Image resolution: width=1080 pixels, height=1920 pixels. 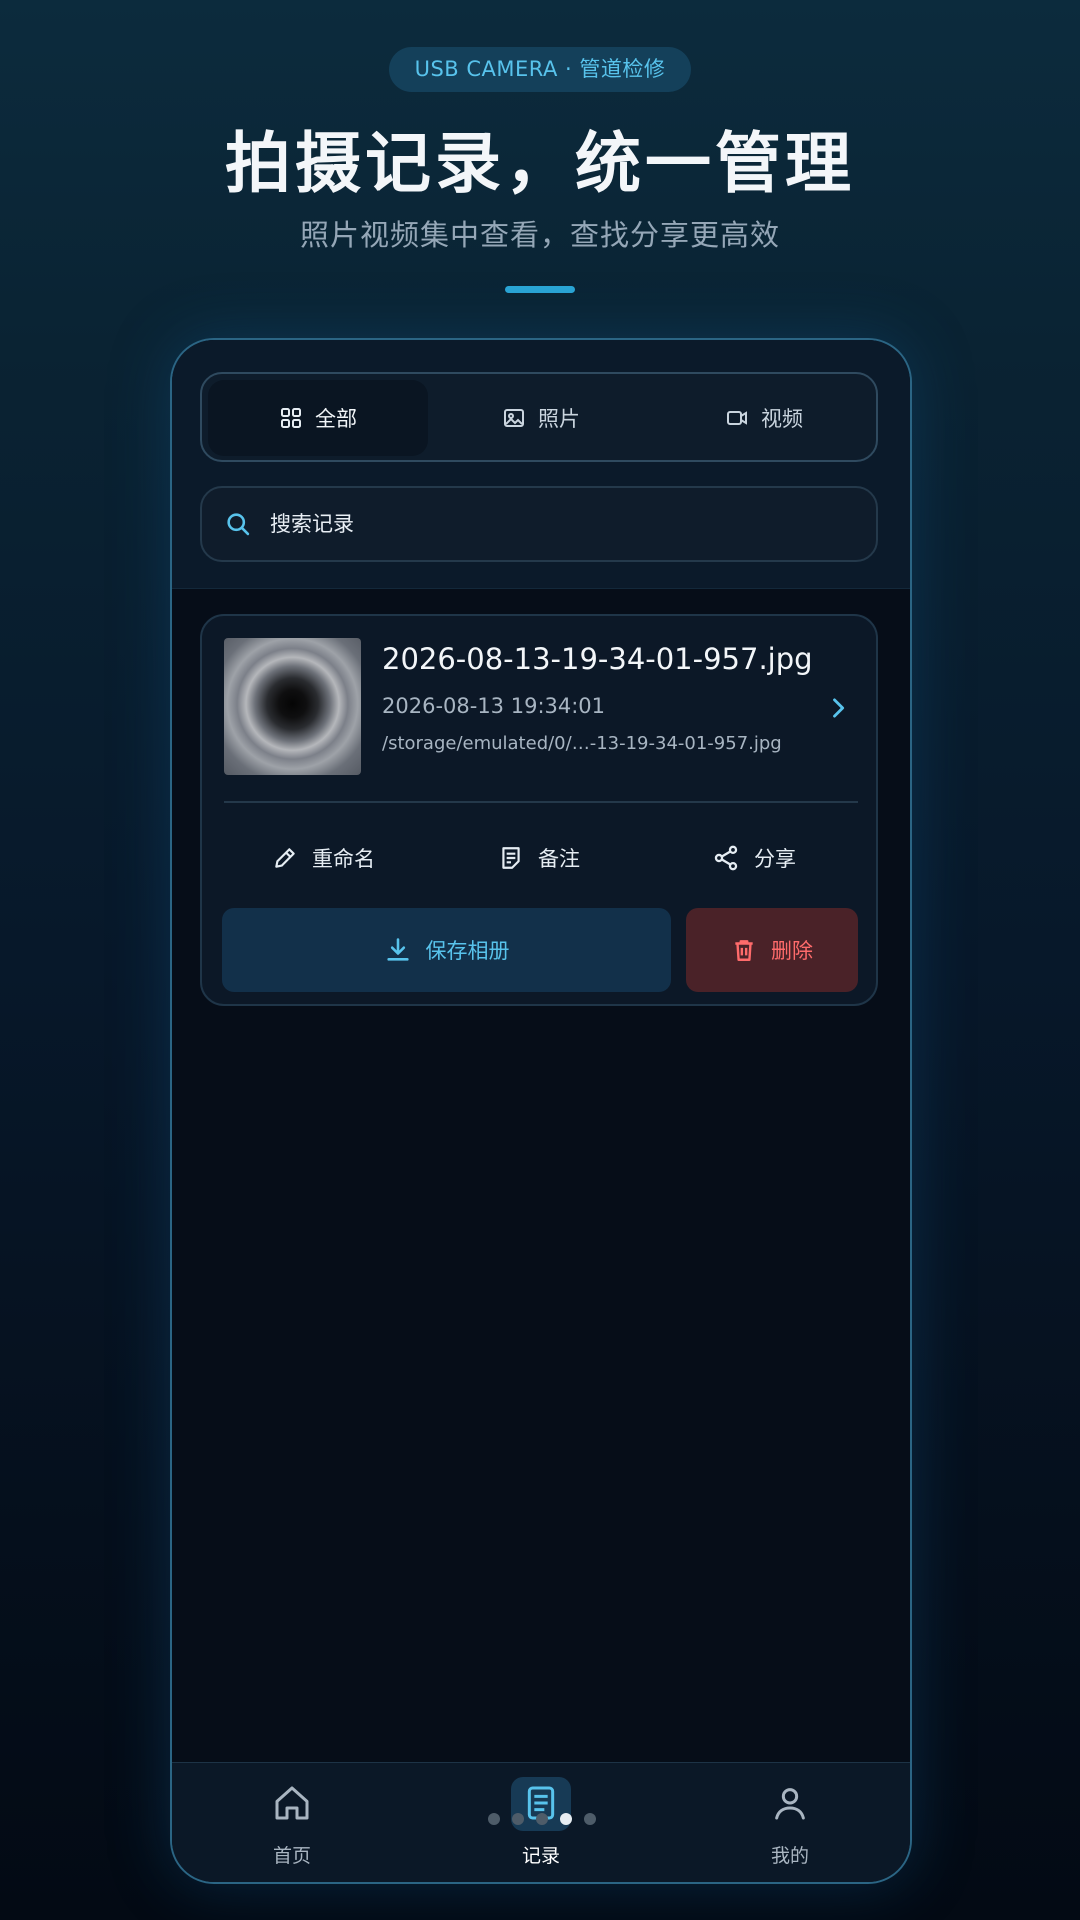 I want to click on search-icon, so click(x=238, y=524).